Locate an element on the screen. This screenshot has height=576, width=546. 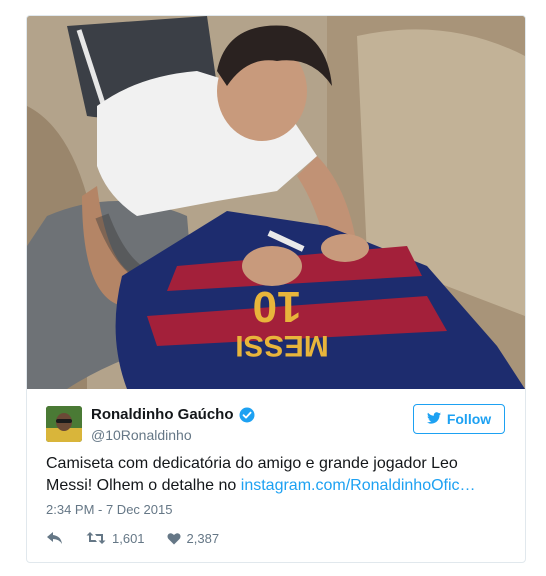
follow-label: Follow is located at coordinates (469, 419).